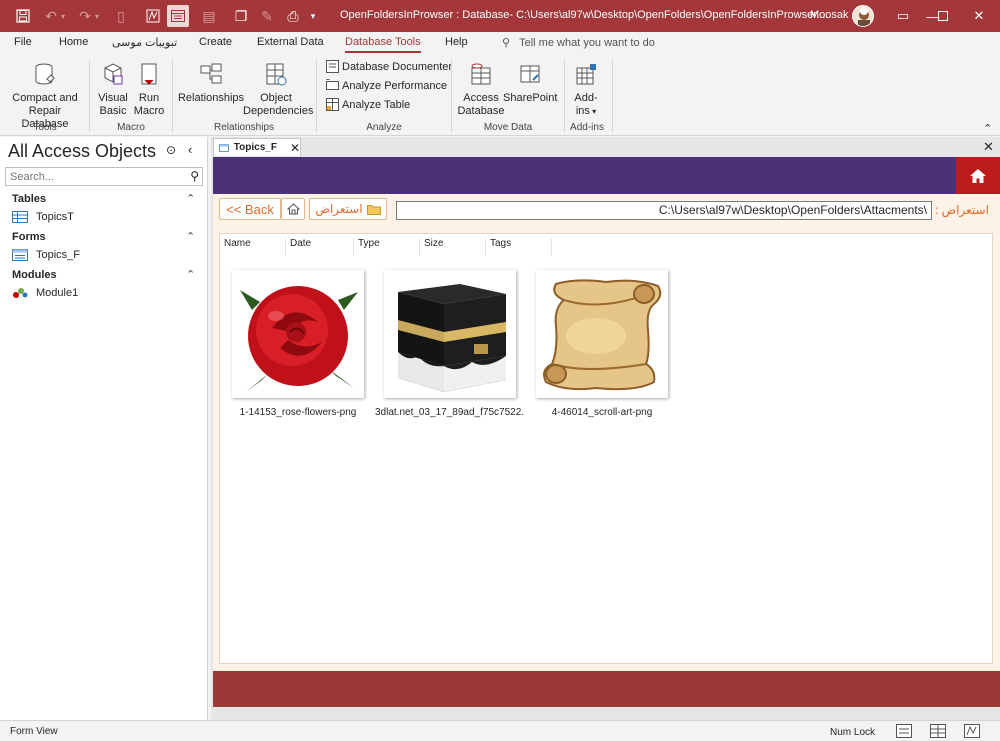 This screenshot has width=1000, height=741. What do you see at coordinates (450, 334) in the screenshot?
I see `file-thumbnail-kaaba` at bounding box center [450, 334].